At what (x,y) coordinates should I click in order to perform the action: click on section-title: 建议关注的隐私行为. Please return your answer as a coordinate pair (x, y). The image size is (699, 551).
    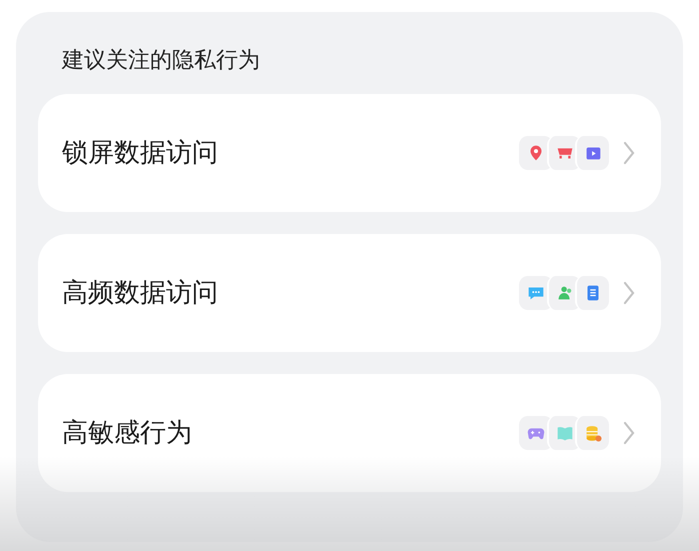
    Looking at the image, I should click on (161, 61).